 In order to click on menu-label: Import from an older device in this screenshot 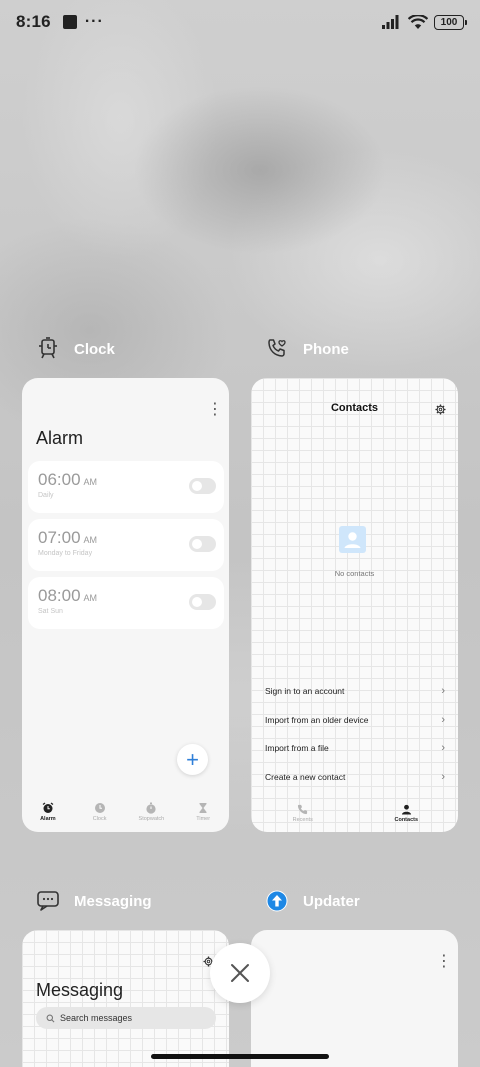, I will do `click(317, 720)`.